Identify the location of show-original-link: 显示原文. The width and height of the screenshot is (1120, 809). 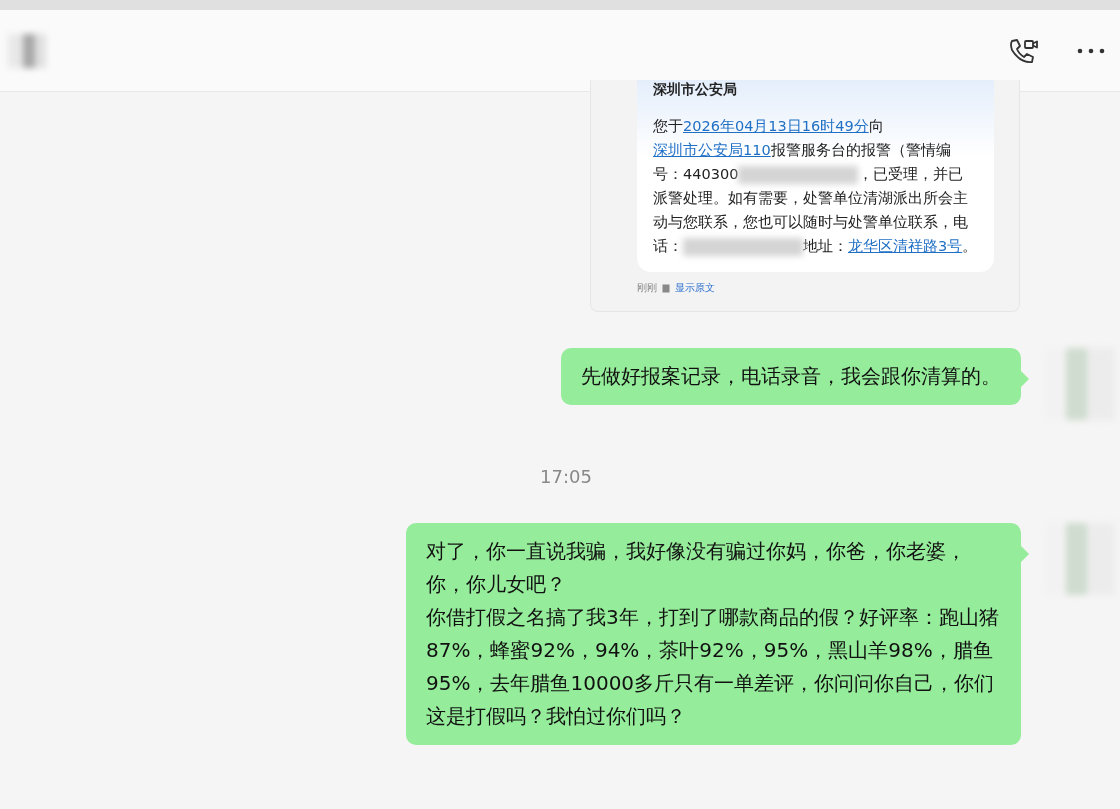
(695, 288).